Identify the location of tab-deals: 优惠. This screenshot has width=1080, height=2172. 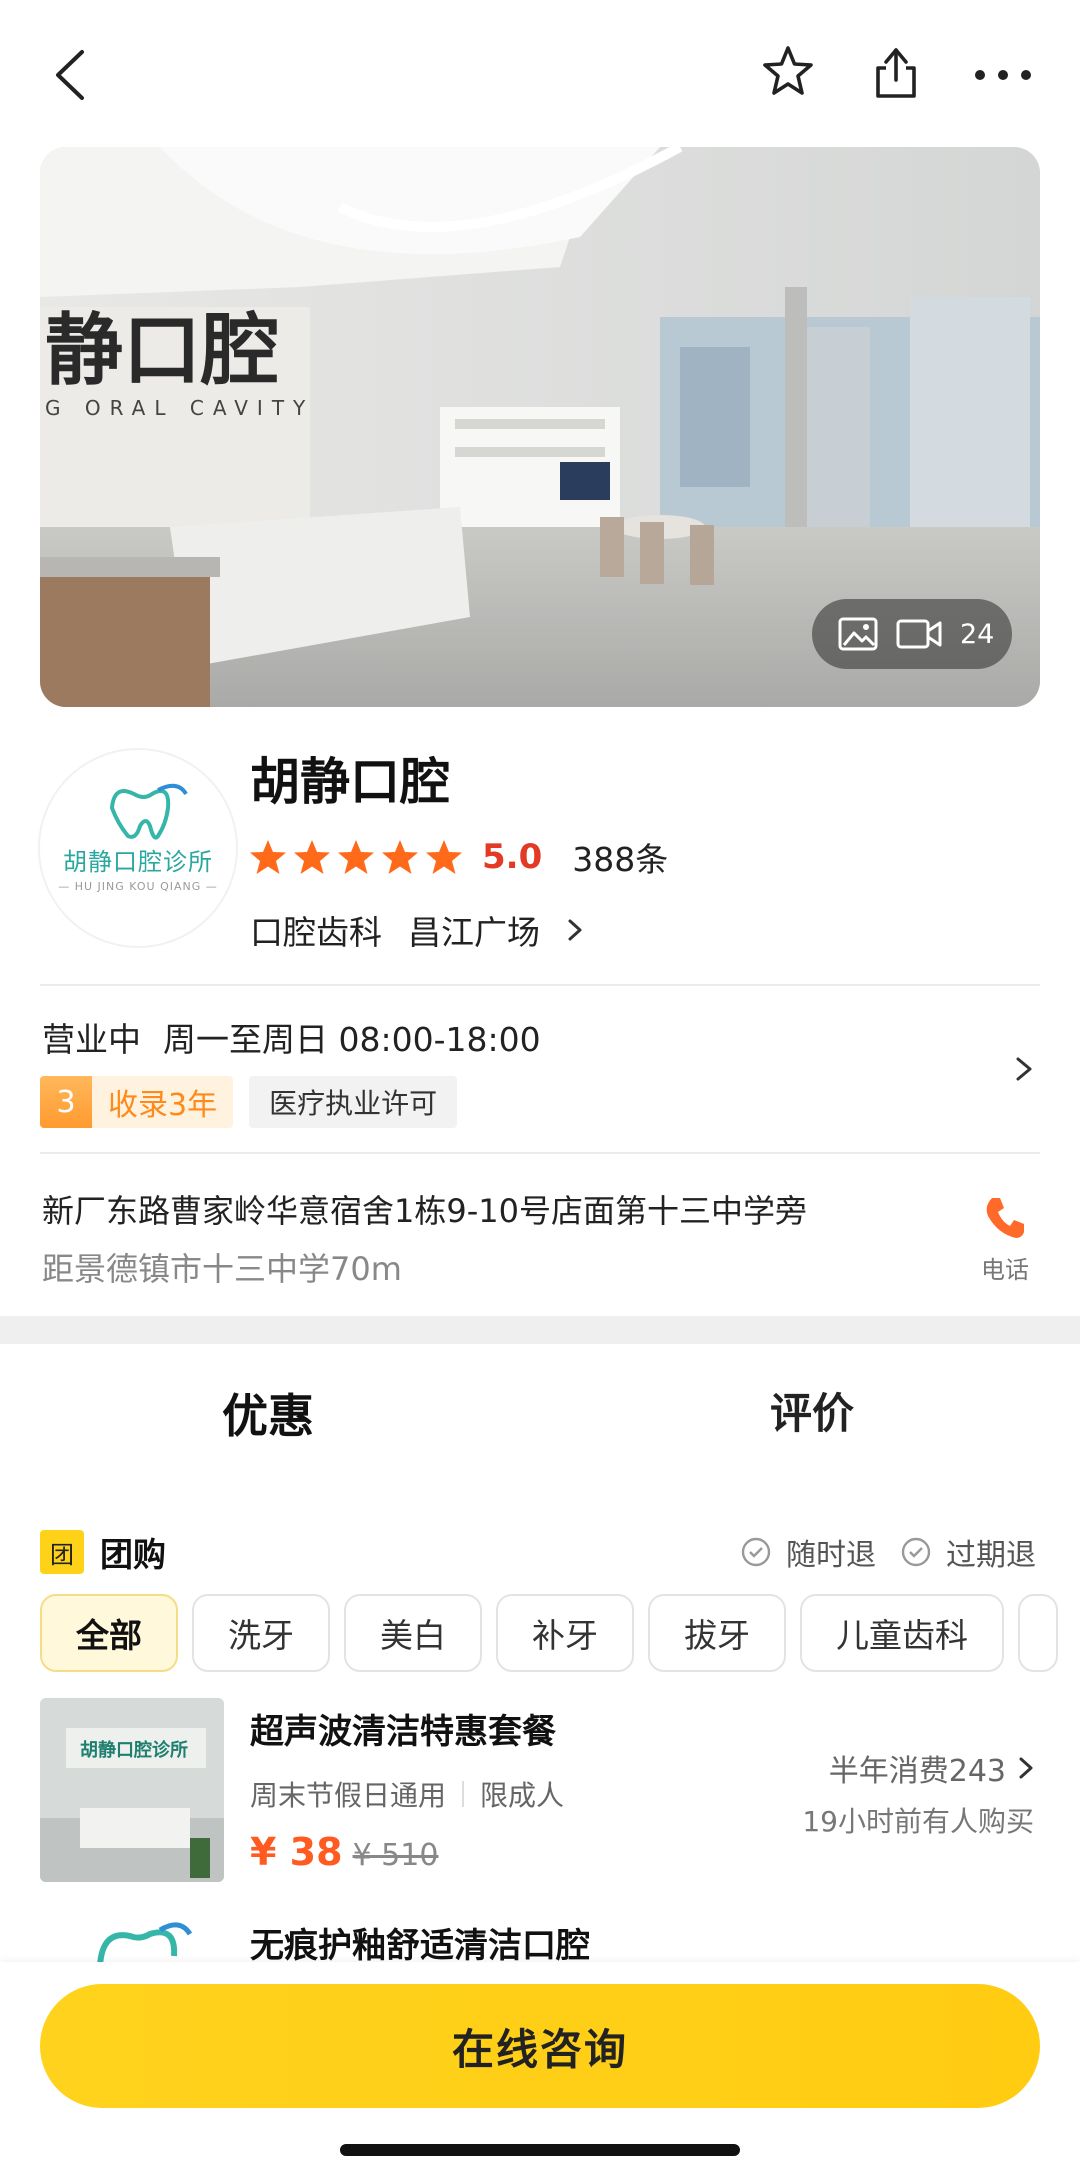
(268, 1413).